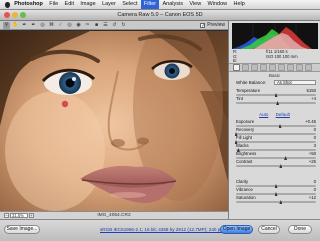  I want to click on hand-tool-icon: ✋, so click(15, 25).